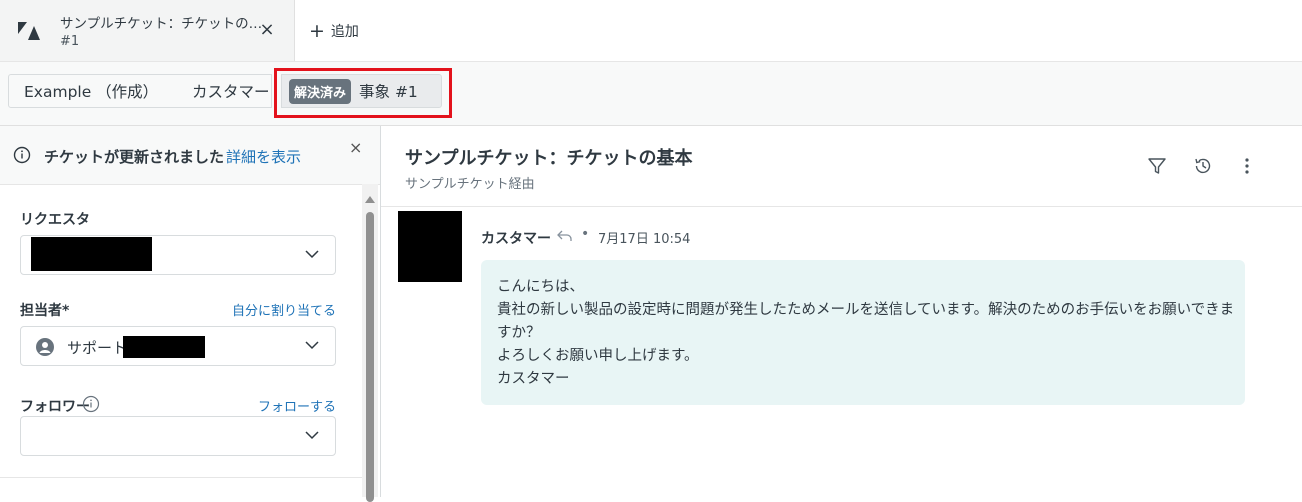 Image resolution: width=1302 pixels, height=502 pixels. I want to click on show-details-link: 詳細を表示, so click(263, 156).